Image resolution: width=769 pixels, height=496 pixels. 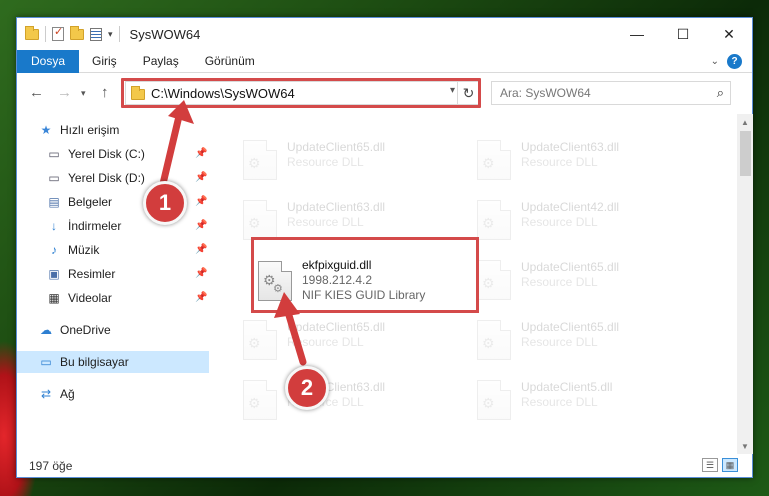 I want to click on sidebar-item-label: Bu bilgisayar, so click(x=94, y=362).